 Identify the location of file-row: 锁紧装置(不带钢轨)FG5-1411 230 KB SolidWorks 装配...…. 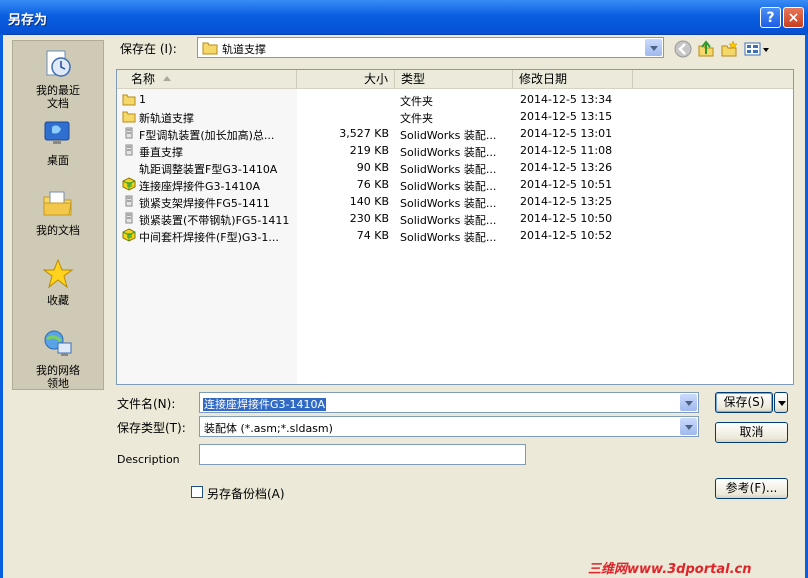
(455, 218).